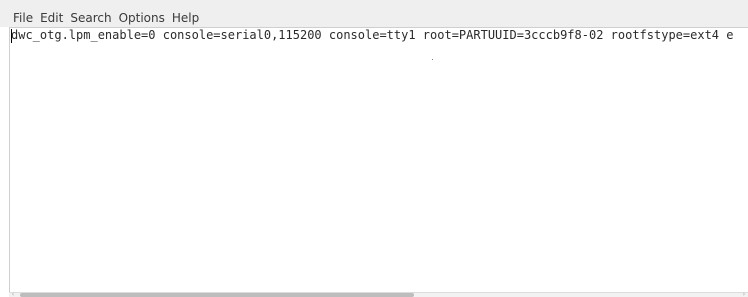 This screenshot has width=748, height=297. I want to click on menu-file: File, so click(23, 13).